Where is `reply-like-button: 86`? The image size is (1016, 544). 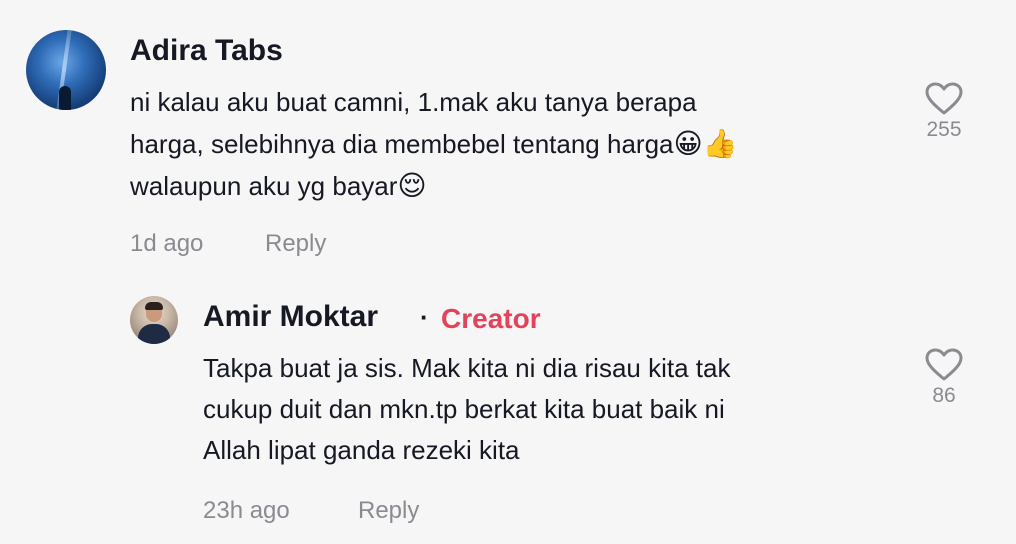 reply-like-button: 86 is located at coordinates (944, 378).